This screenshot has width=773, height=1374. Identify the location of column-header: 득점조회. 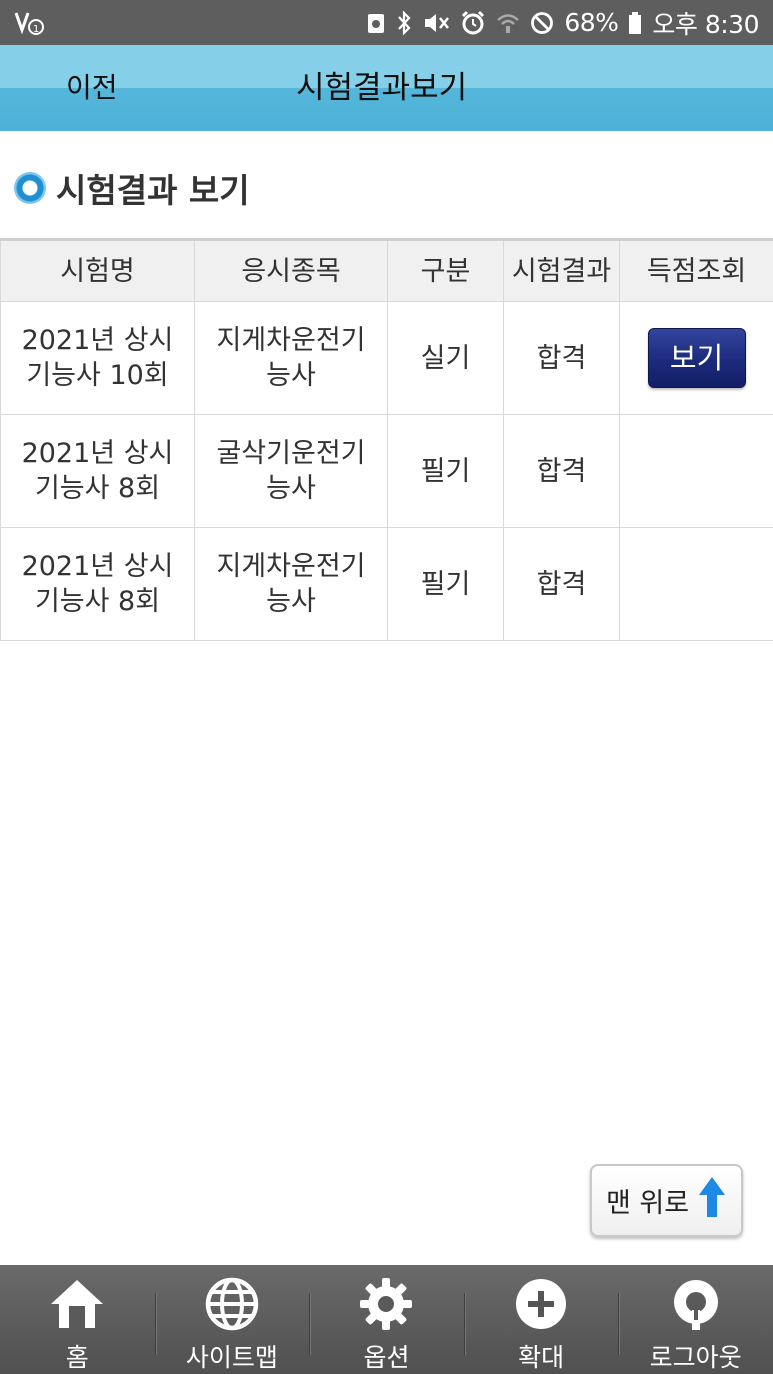
(696, 270).